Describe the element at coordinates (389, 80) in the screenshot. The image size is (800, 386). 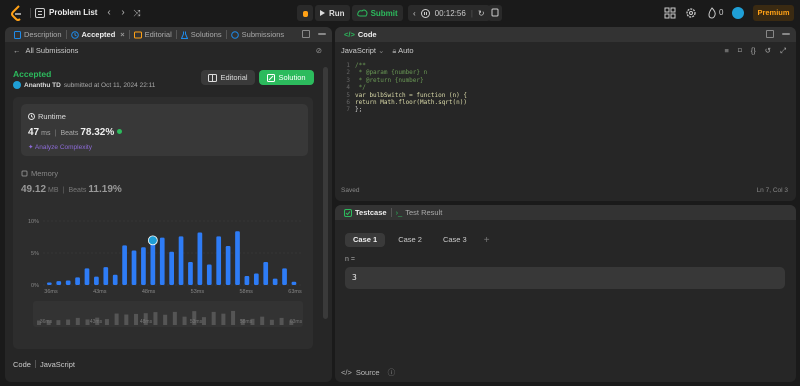
I see `line-text: * @return {number}` at that location.